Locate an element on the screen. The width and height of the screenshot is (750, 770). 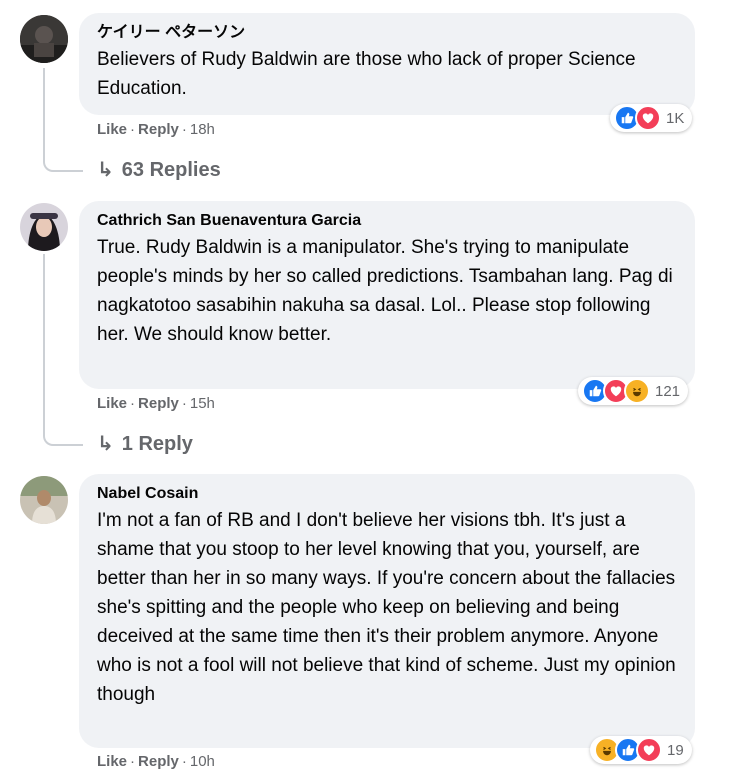
timestamp: 18h is located at coordinates (202, 129).